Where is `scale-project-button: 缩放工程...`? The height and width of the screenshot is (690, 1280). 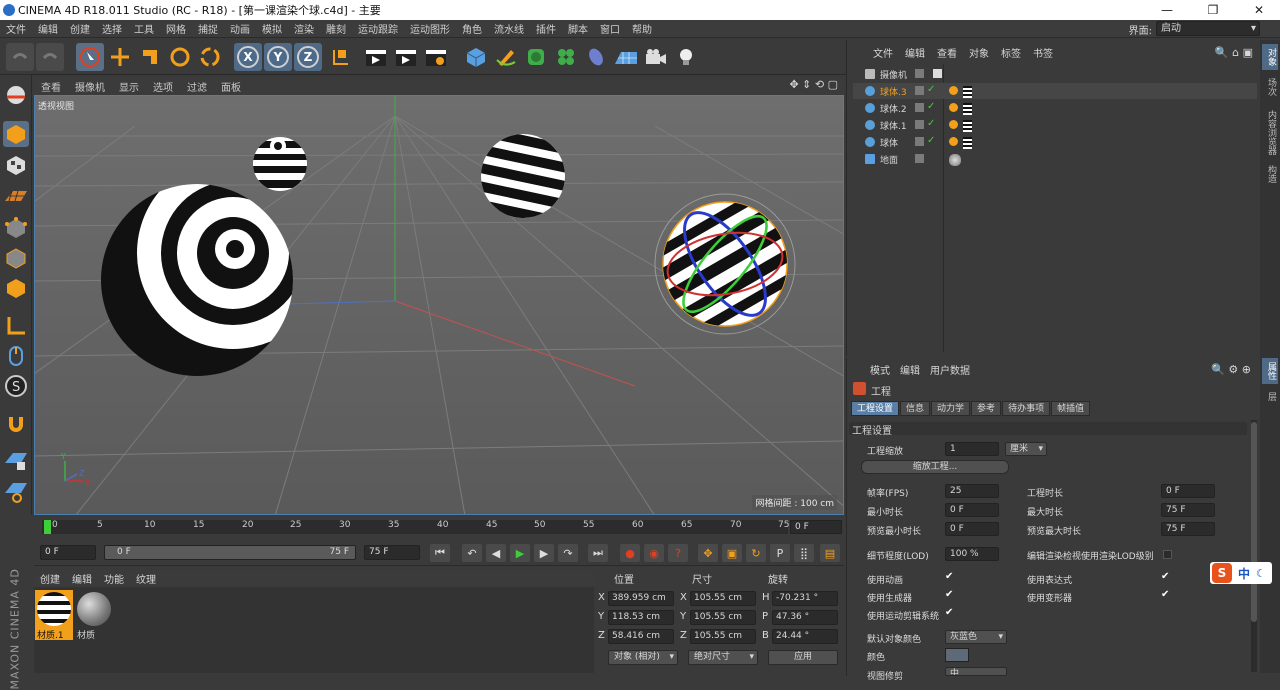
scale-project-button: 缩放工程... is located at coordinates (935, 467).